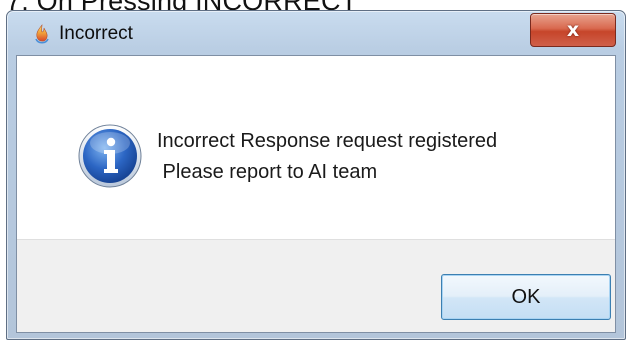  I want to click on close-button: x, so click(573, 30).